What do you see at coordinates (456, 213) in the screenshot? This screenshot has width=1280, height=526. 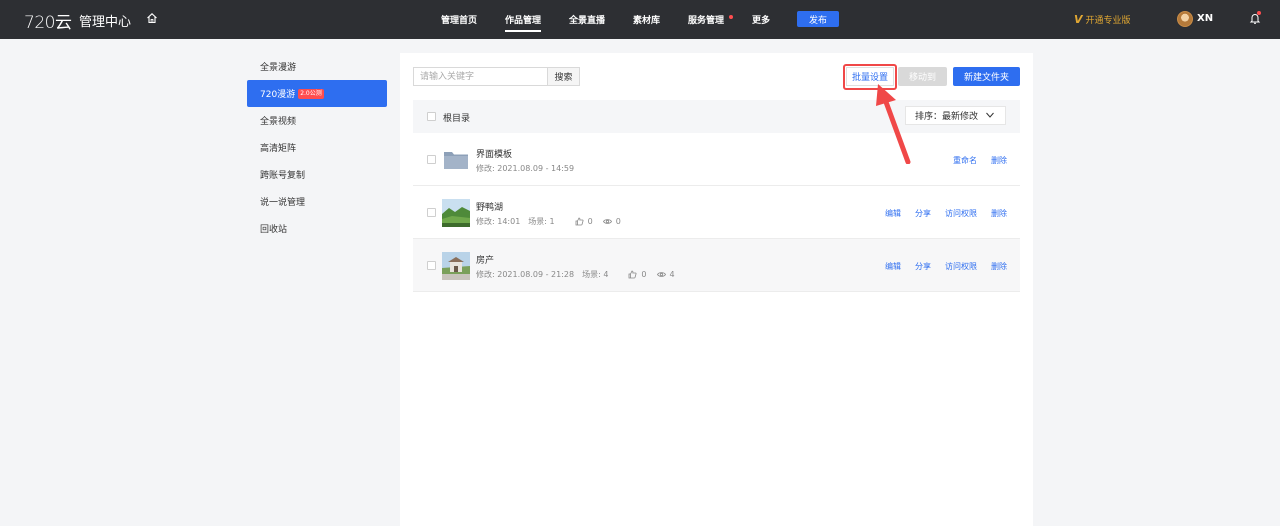 I see `thumbnail-landscape` at bounding box center [456, 213].